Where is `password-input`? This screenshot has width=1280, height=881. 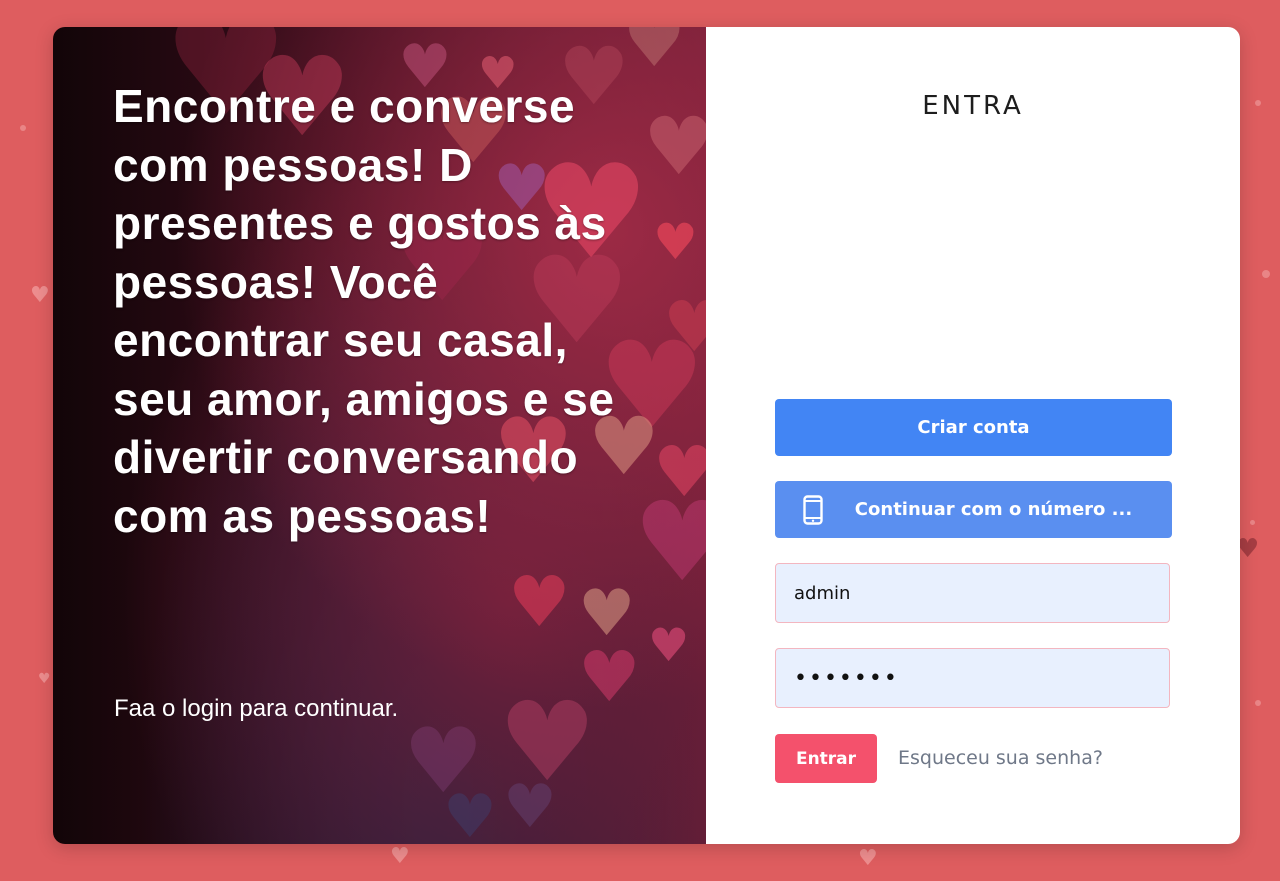 password-input is located at coordinates (972, 678).